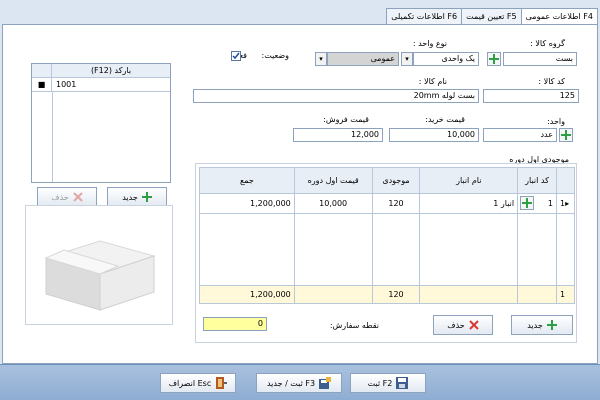  I want to click on col-warehouse-code: کد انبار, so click(537, 180).